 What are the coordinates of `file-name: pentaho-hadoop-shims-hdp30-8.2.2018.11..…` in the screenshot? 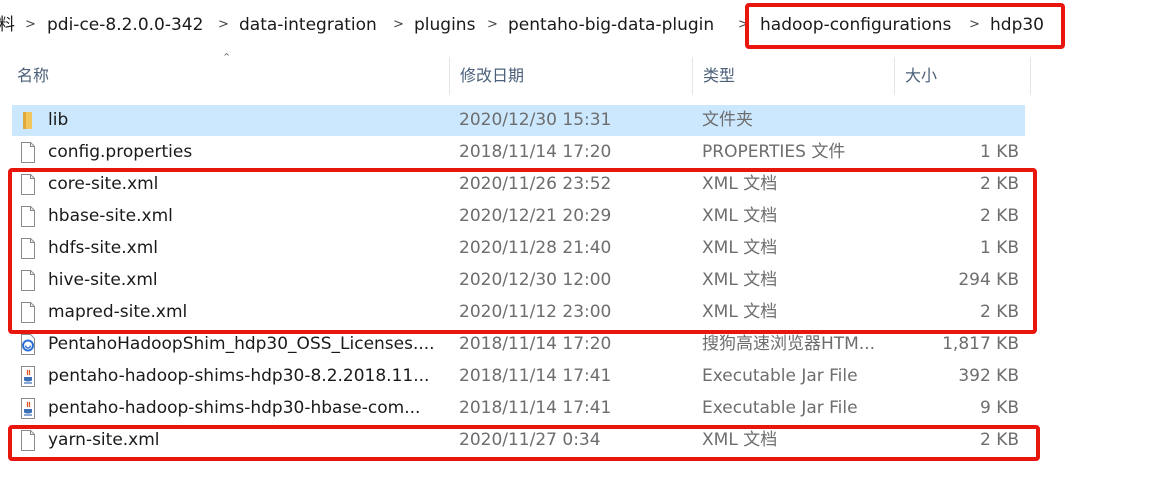 It's located at (239, 376).